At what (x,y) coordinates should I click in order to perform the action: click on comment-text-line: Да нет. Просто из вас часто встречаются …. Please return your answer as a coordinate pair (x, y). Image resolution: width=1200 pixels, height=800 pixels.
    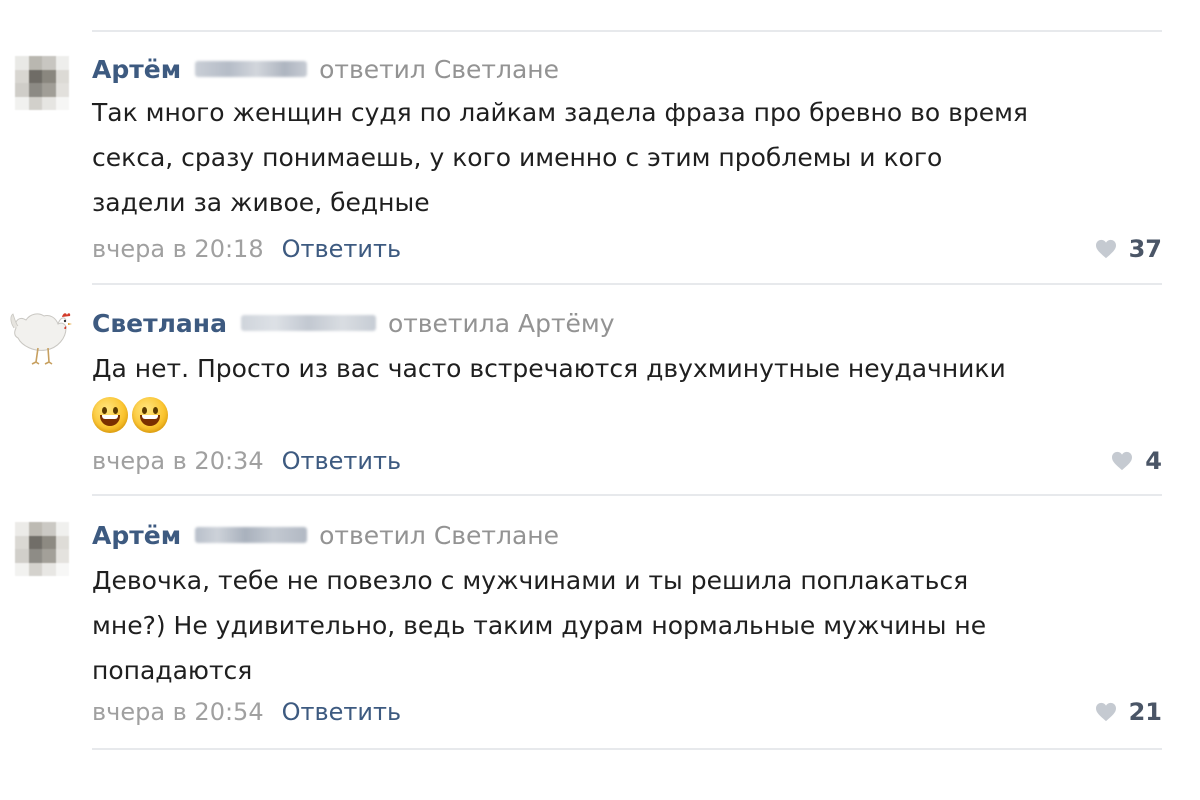
    Looking at the image, I should click on (549, 368).